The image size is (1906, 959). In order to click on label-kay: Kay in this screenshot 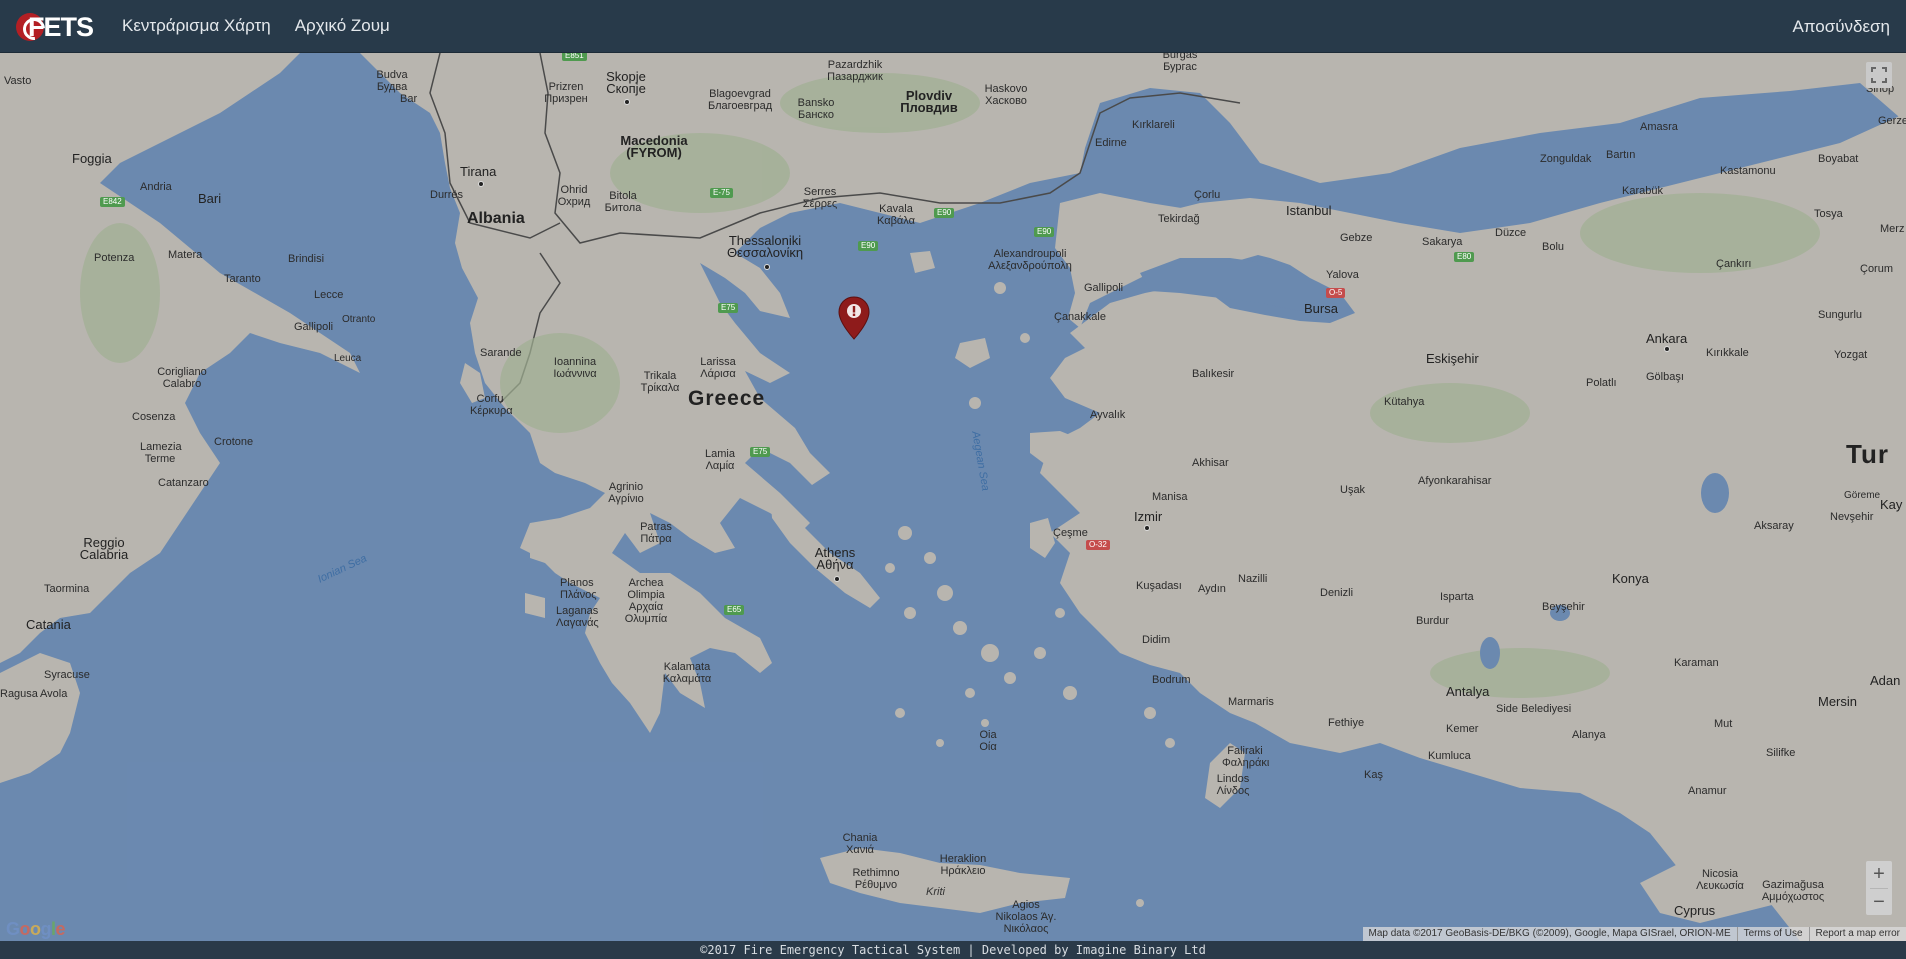, I will do `click(1891, 504)`.